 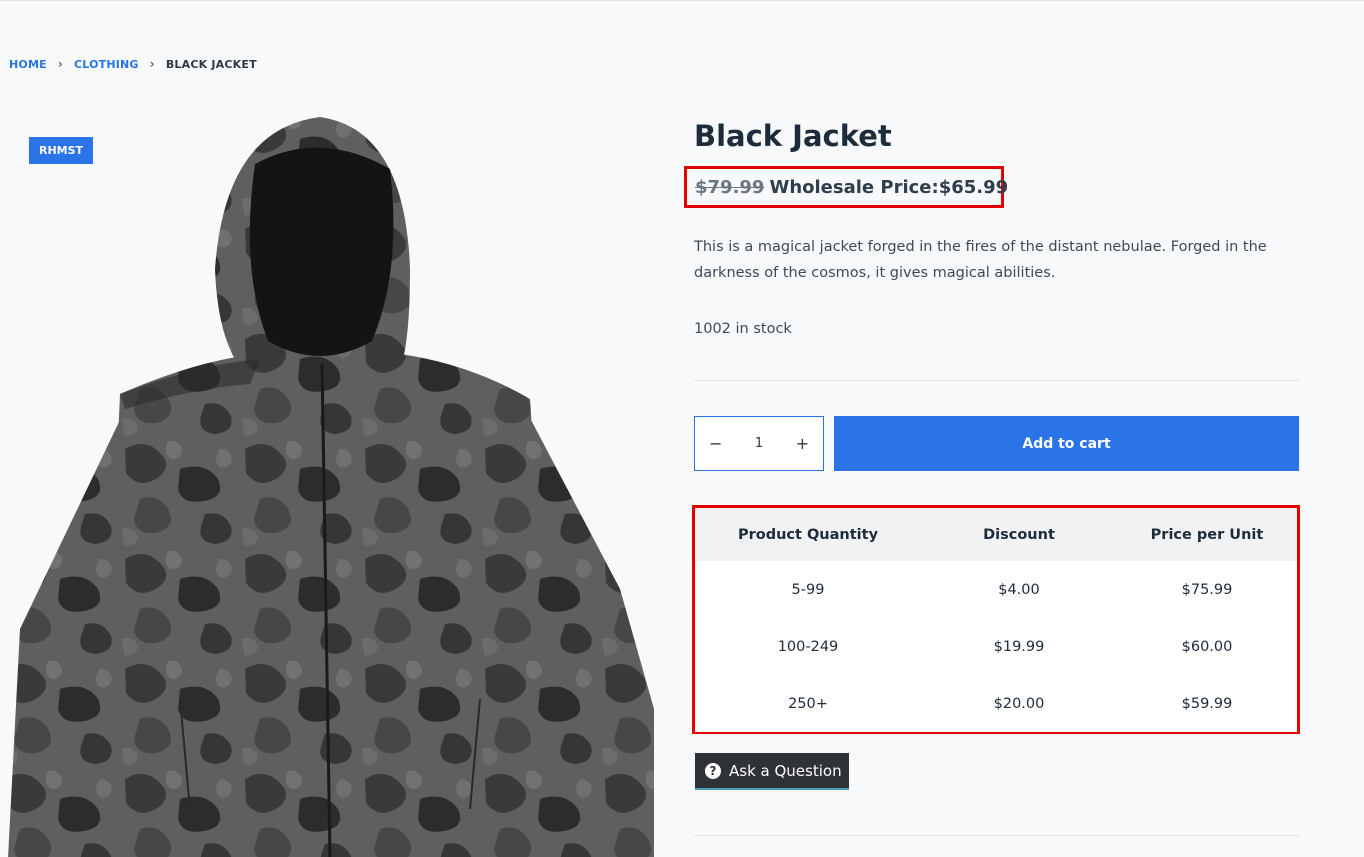 I want to click on table-row: 250+ $20.00 $59.99, so click(x=996, y=703).